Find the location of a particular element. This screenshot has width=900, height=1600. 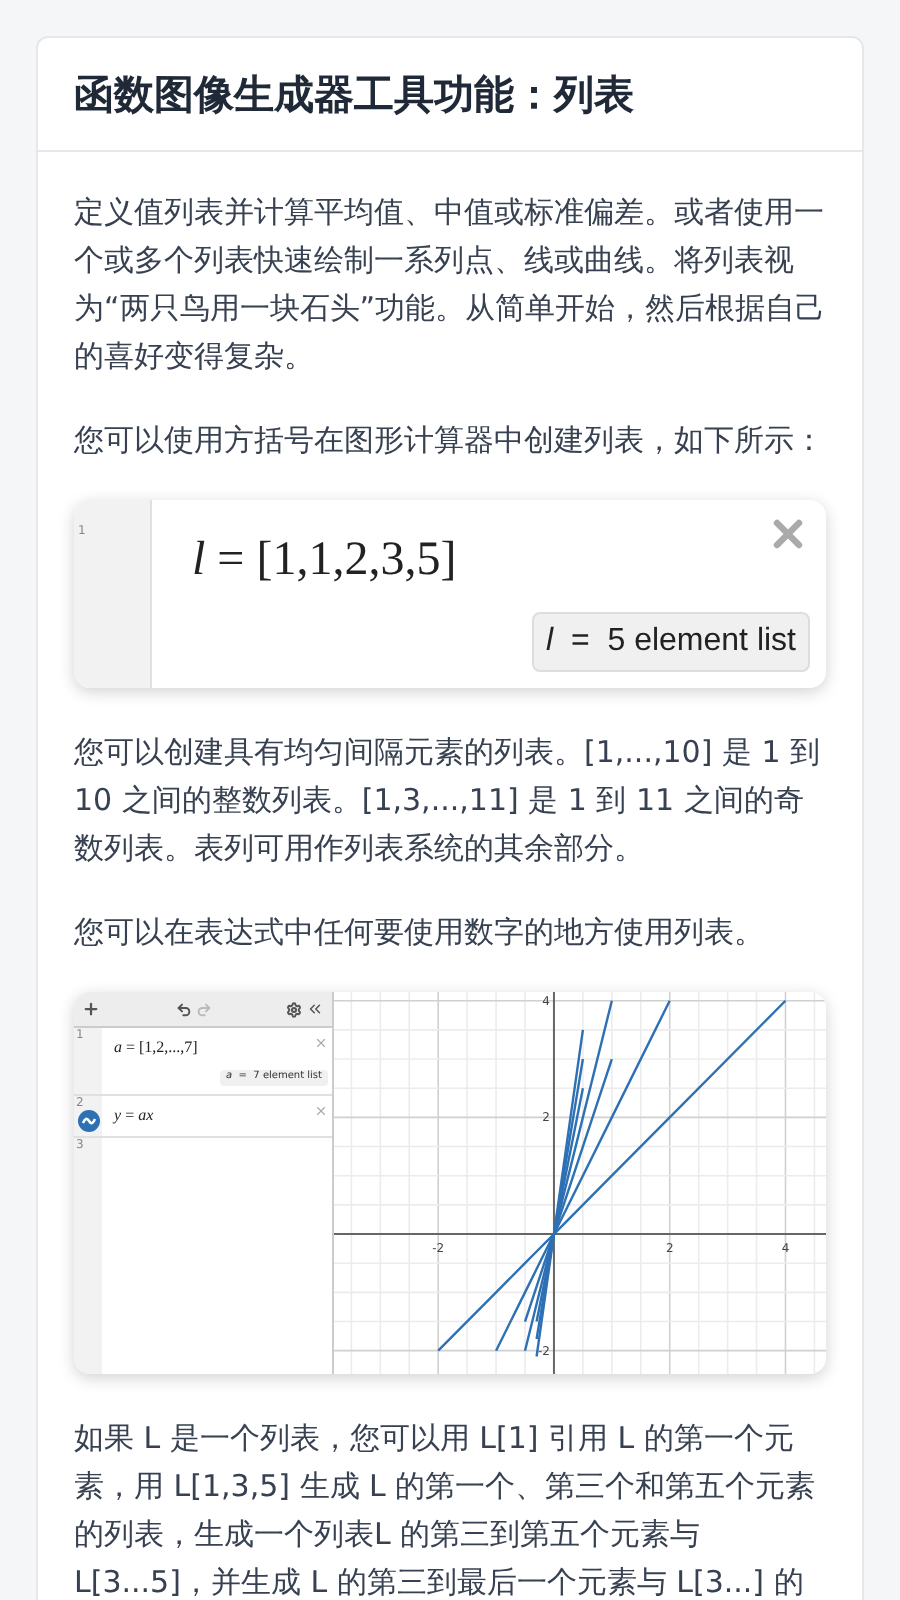

math-expression: y = ax is located at coordinates (134, 1115).